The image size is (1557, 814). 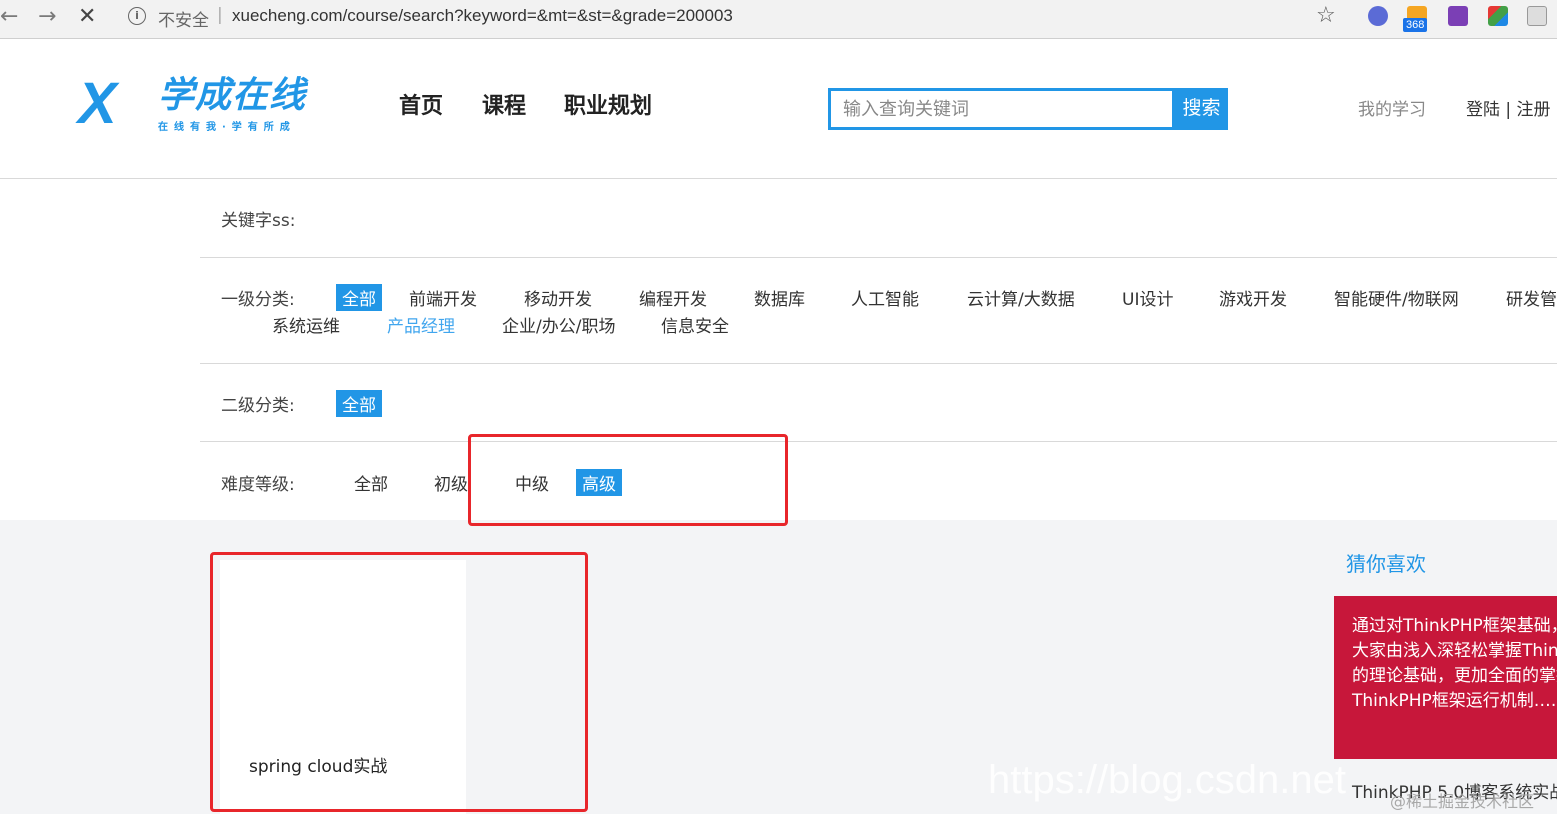 What do you see at coordinates (1392, 107) in the screenshot?
I see `my-learning-link: 我的学习` at bounding box center [1392, 107].